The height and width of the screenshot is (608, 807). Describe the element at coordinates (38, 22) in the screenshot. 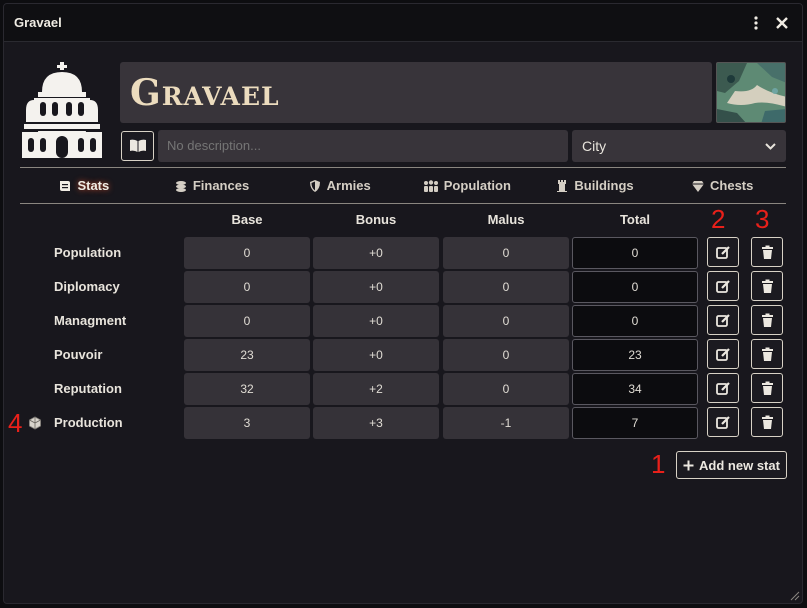

I see `window-title: Gravael` at that location.